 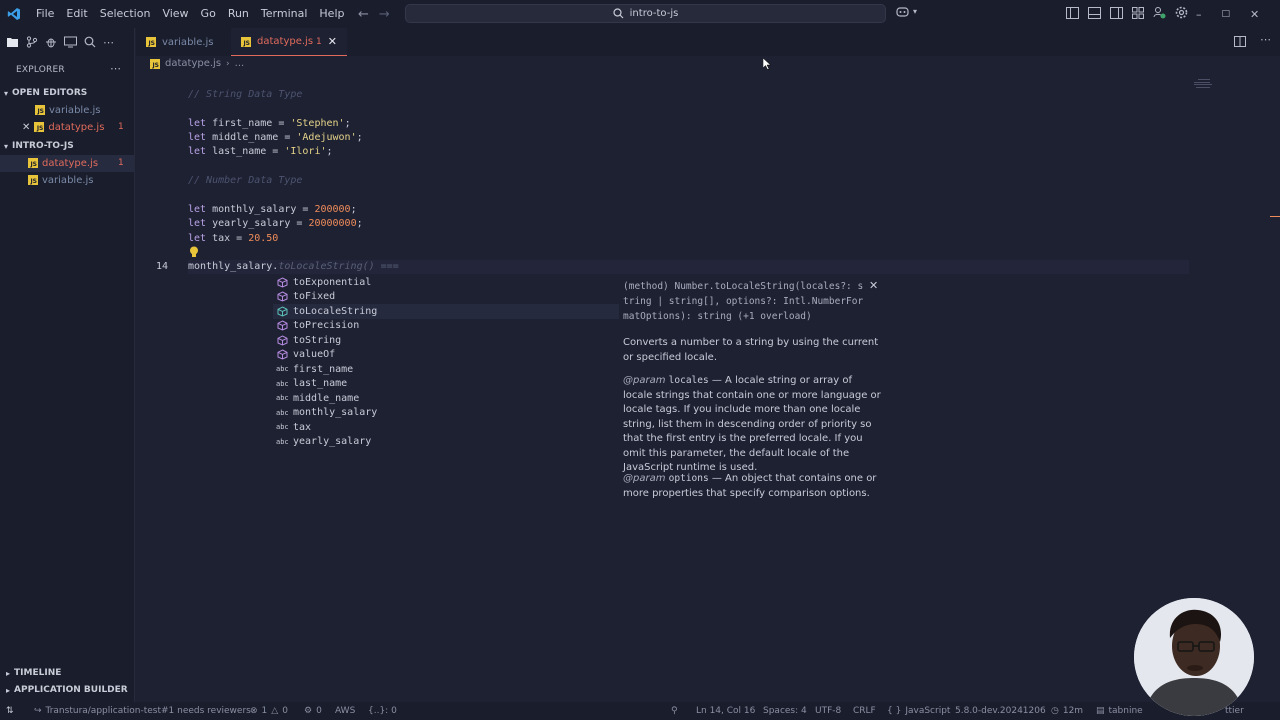 What do you see at coordinates (332, 41) in the screenshot?
I see `close-tab-icon: ✕` at bounding box center [332, 41].